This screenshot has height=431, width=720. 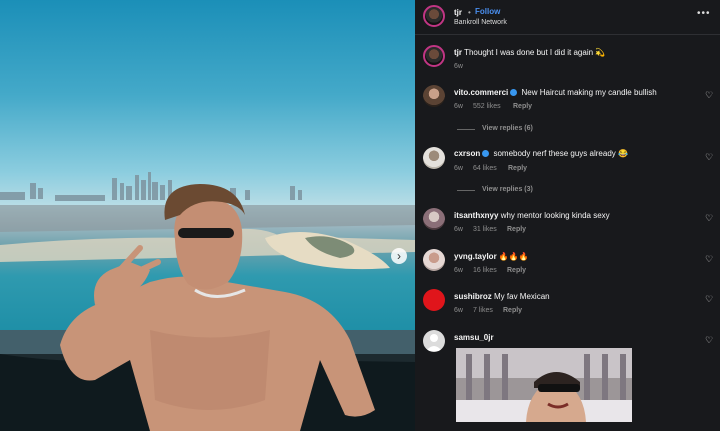 I want to click on comment-yvng-taylor: yvng.taylor 🔥🔥🔥, so click(x=491, y=256).